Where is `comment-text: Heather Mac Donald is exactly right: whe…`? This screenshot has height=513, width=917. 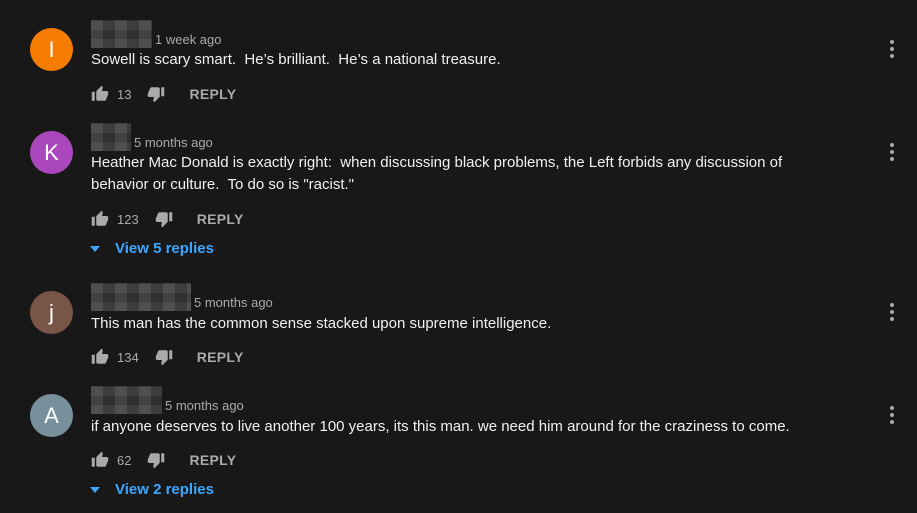 comment-text: Heather Mac Donald is exactly right: whe… is located at coordinates (437, 173).